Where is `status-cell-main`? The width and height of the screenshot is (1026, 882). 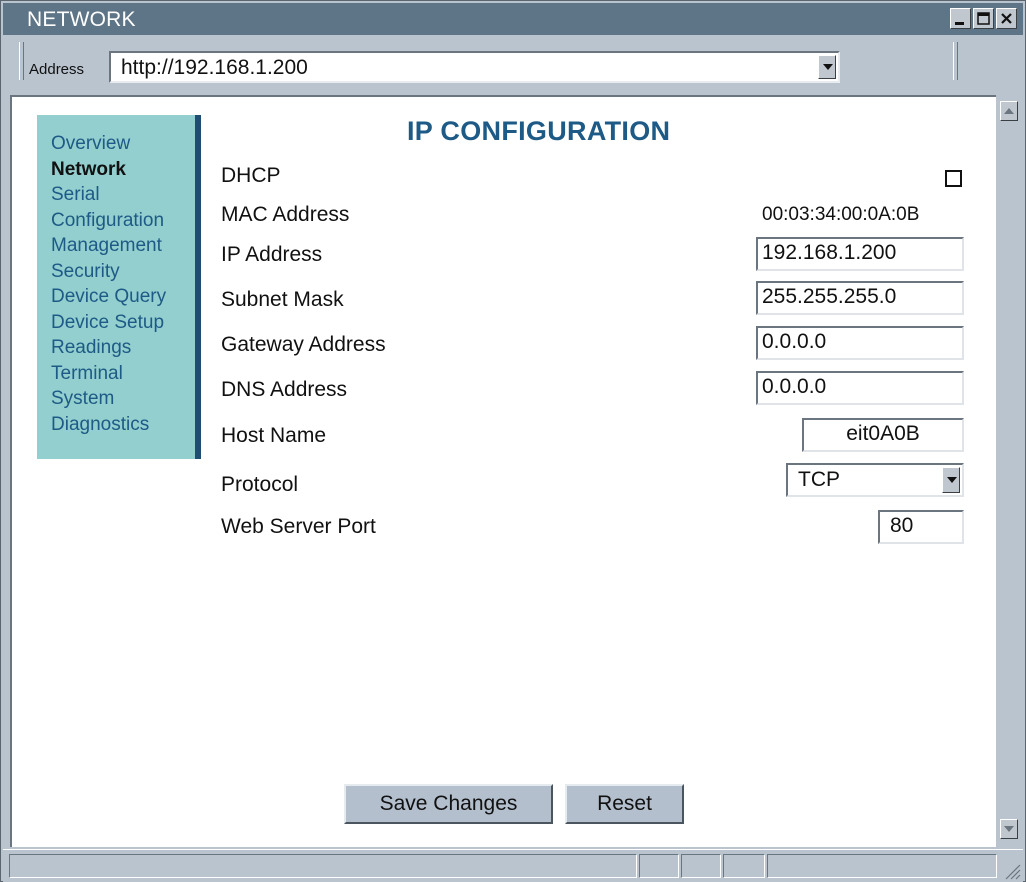 status-cell-main is located at coordinates (323, 866).